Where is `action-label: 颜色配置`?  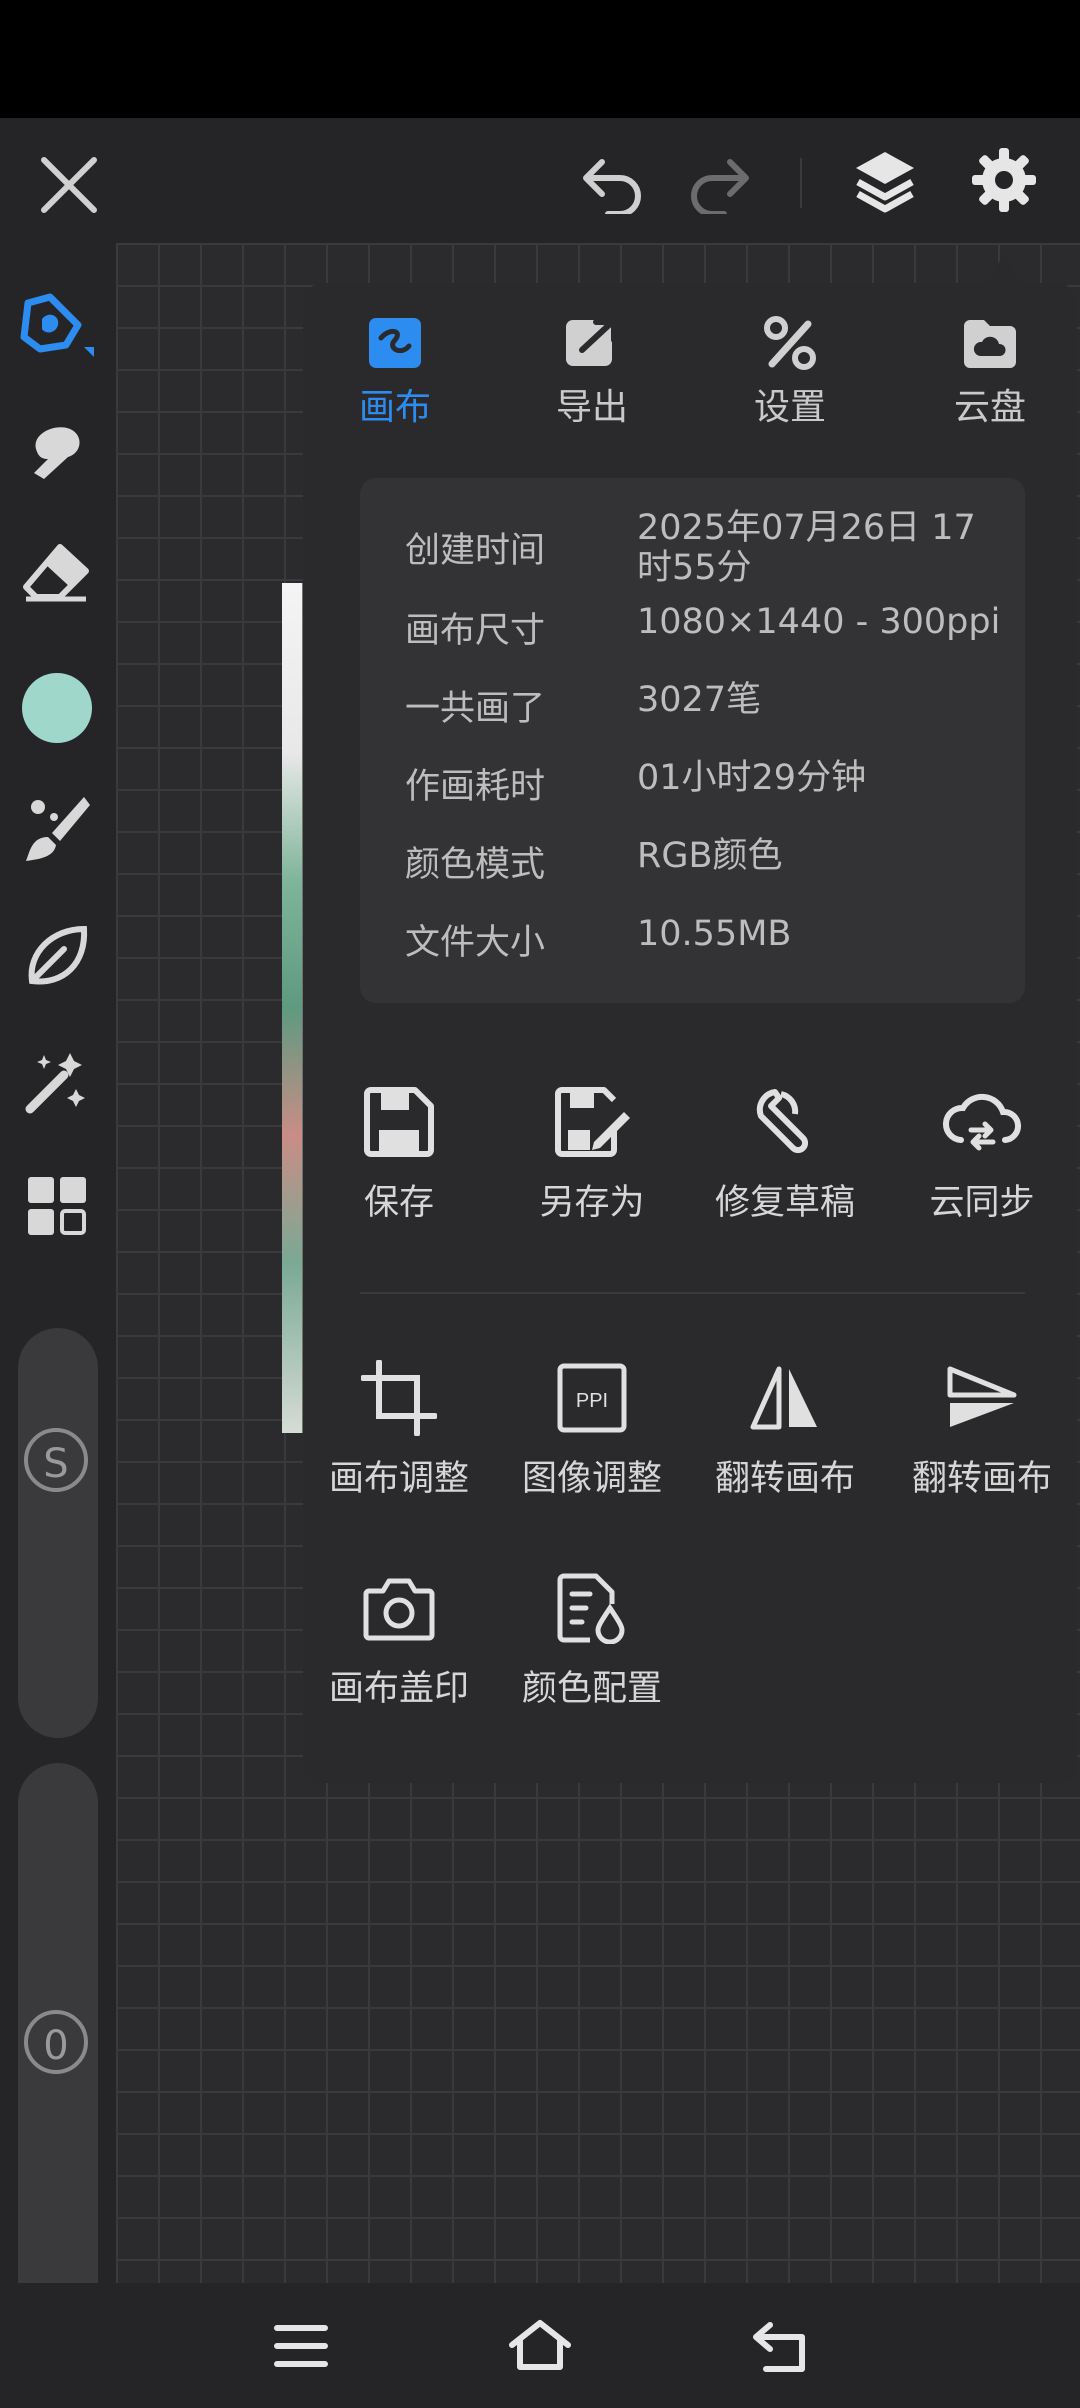 action-label: 颜色配置 is located at coordinates (591, 1689).